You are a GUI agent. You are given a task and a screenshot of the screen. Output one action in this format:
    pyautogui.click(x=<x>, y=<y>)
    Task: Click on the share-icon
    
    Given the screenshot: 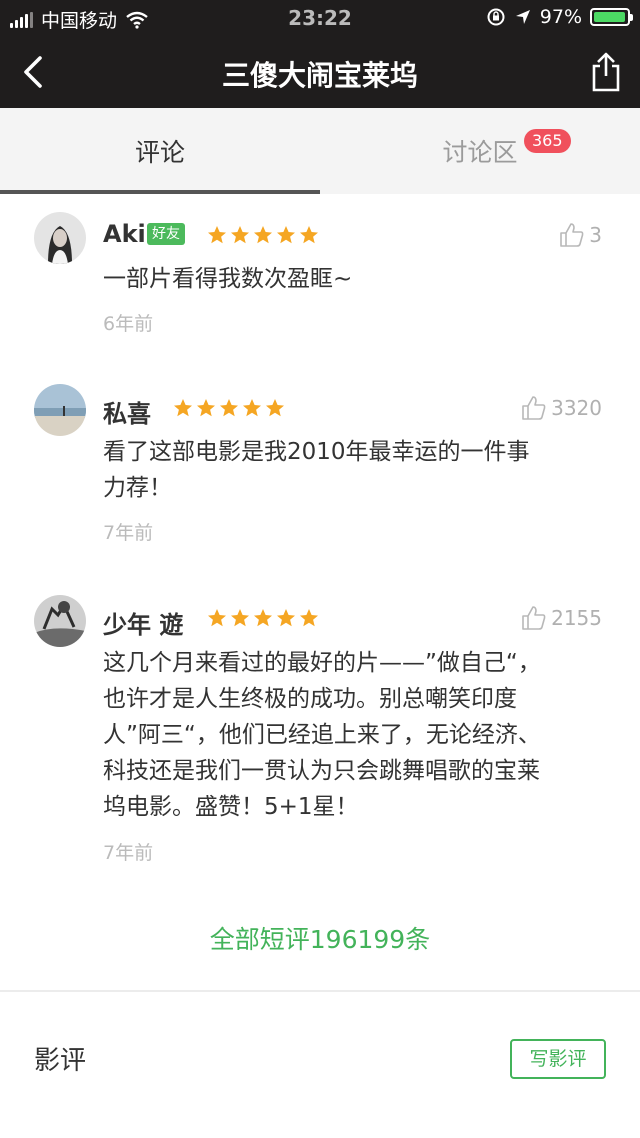 What is the action you would take?
    pyautogui.click(x=606, y=72)
    